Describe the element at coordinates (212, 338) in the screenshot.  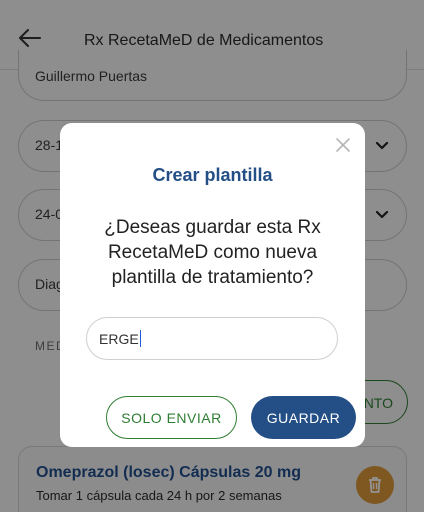
I see `template-name-input: ERGE` at that location.